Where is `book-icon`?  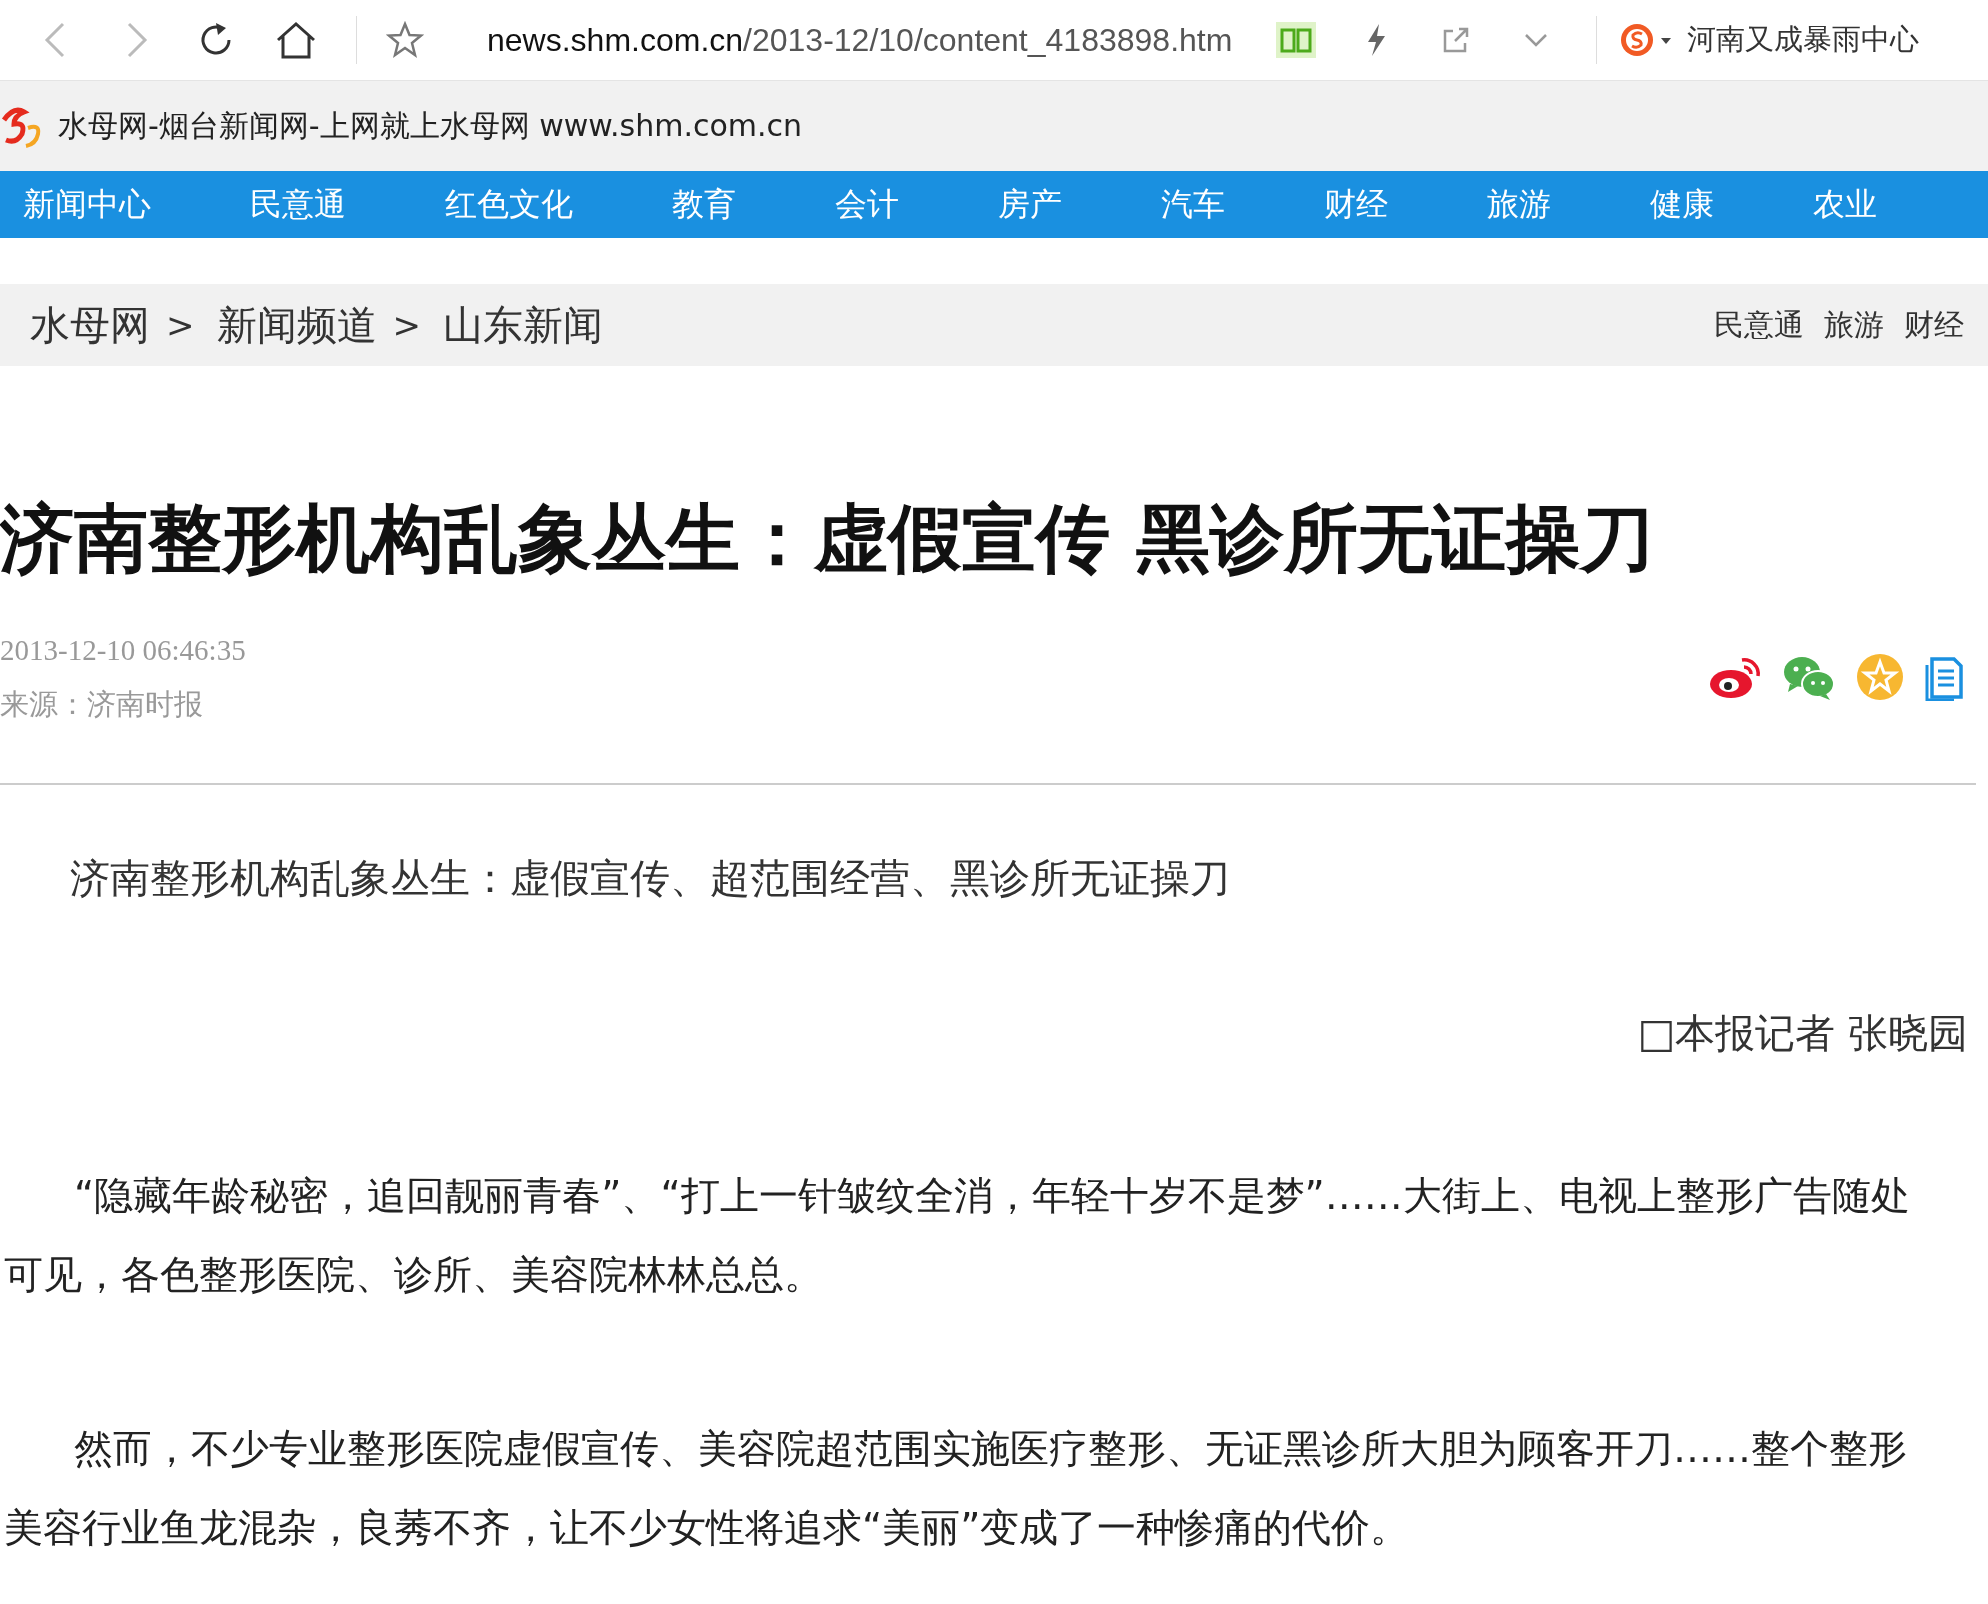
book-icon is located at coordinates (1296, 40).